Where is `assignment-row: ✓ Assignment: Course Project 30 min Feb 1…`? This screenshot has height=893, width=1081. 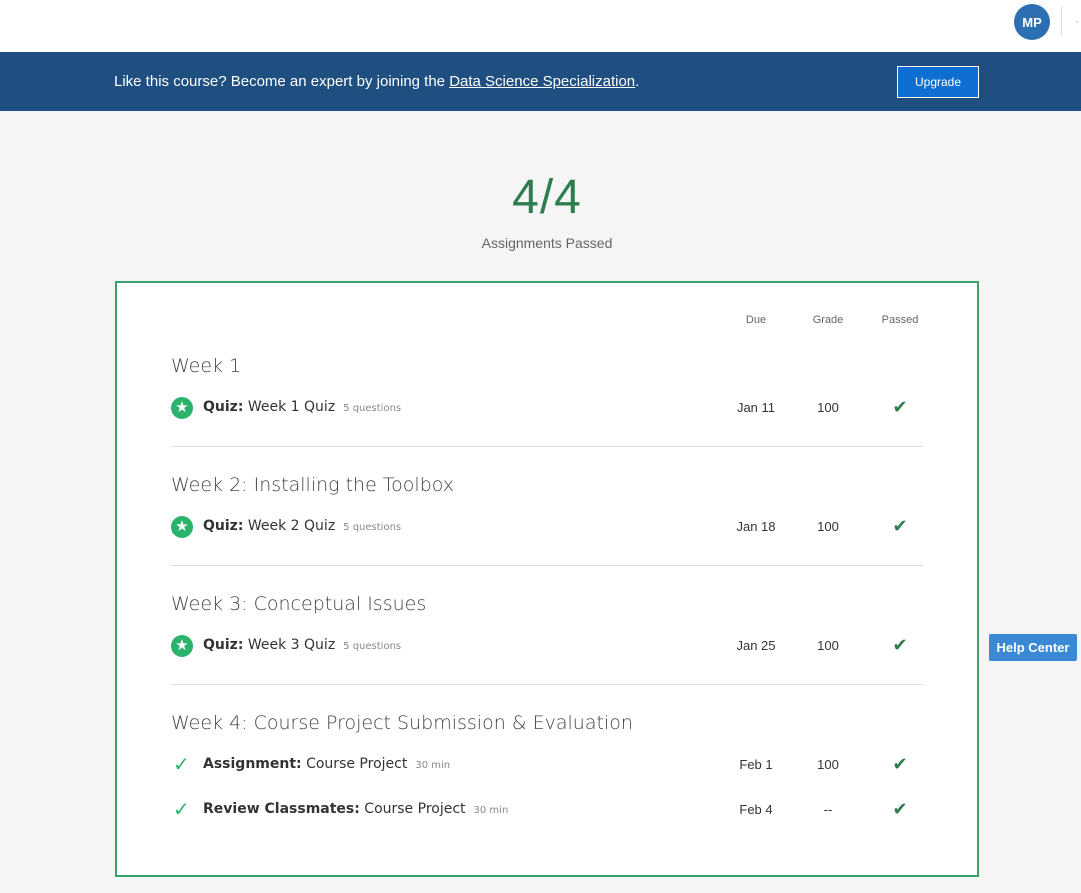 assignment-row: ✓ Assignment: Course Project 30 min Feb 1… is located at coordinates (547, 766).